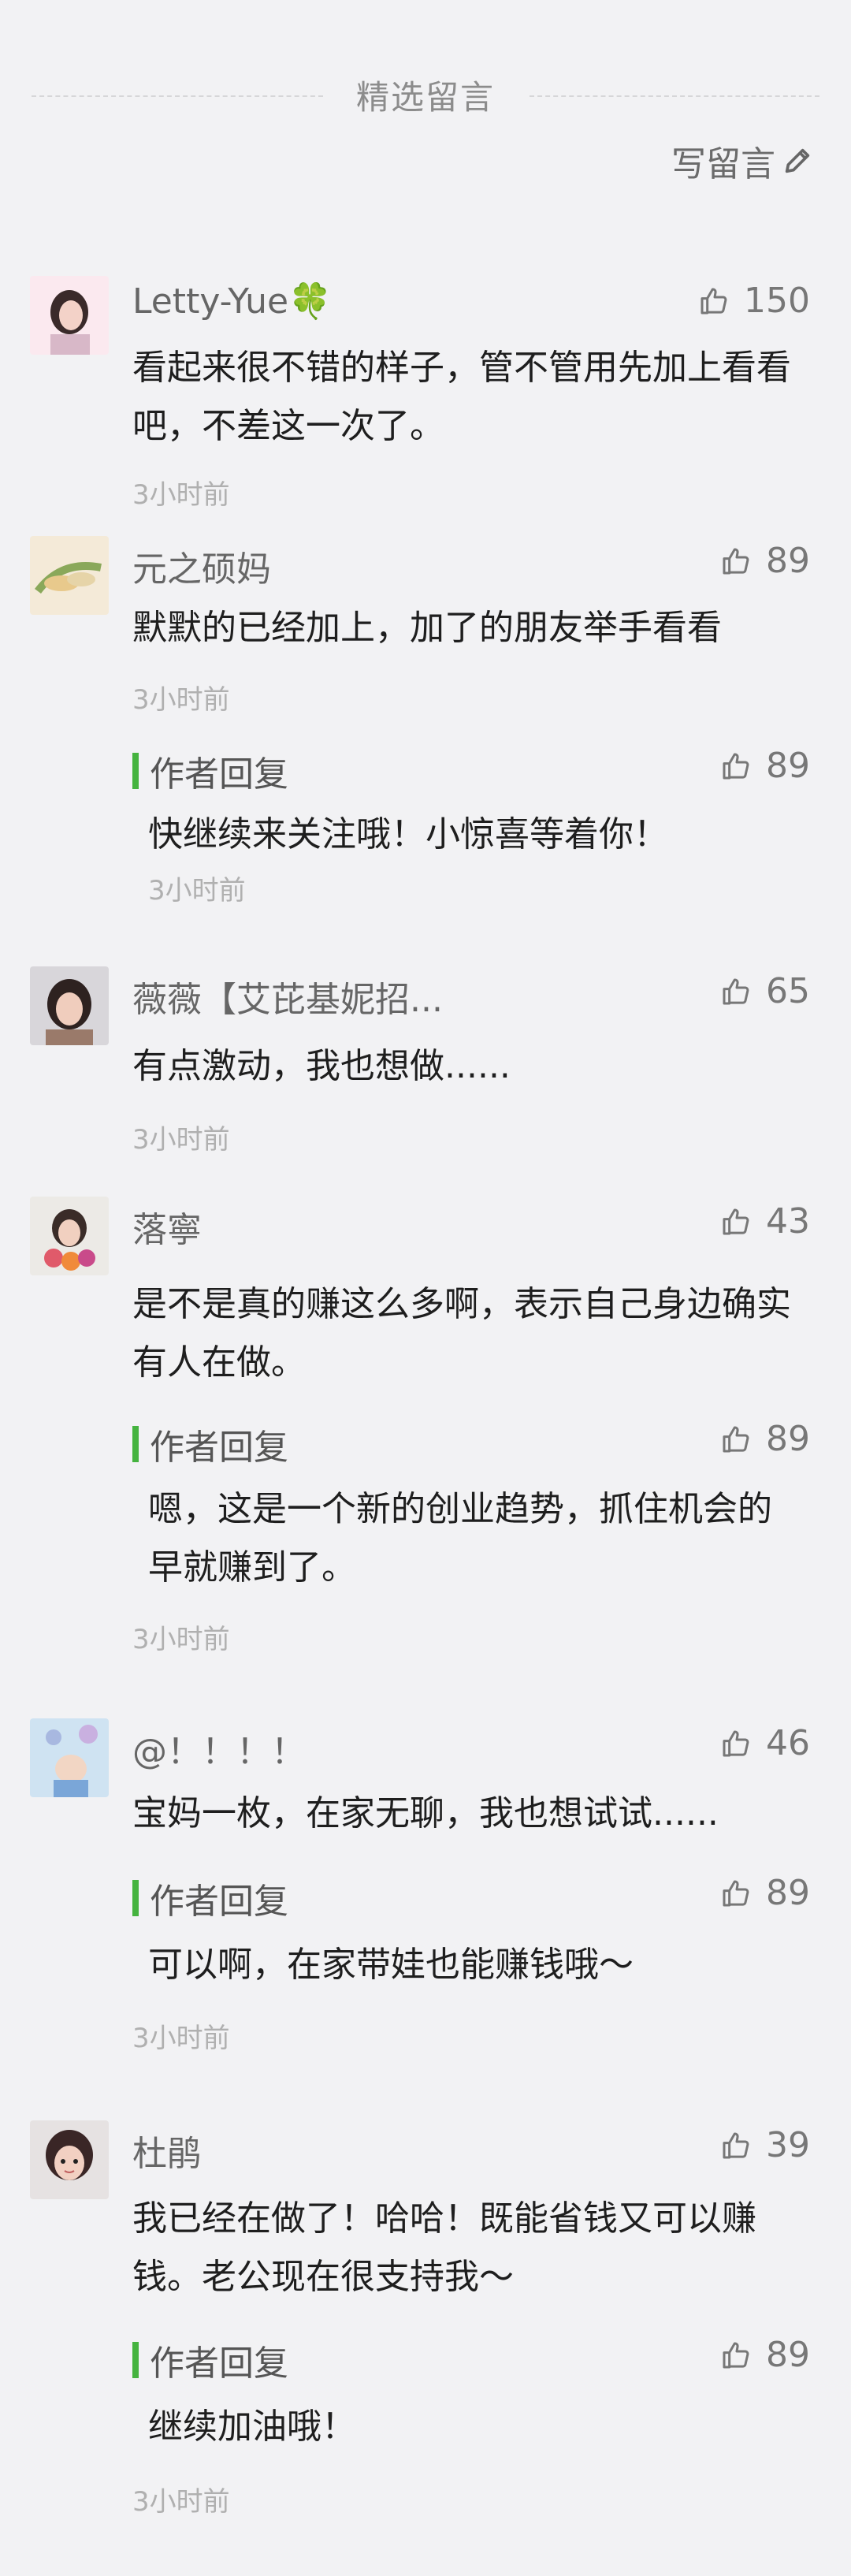  Describe the element at coordinates (425, 59) in the screenshot. I see `comments-header: 精选留言` at that location.